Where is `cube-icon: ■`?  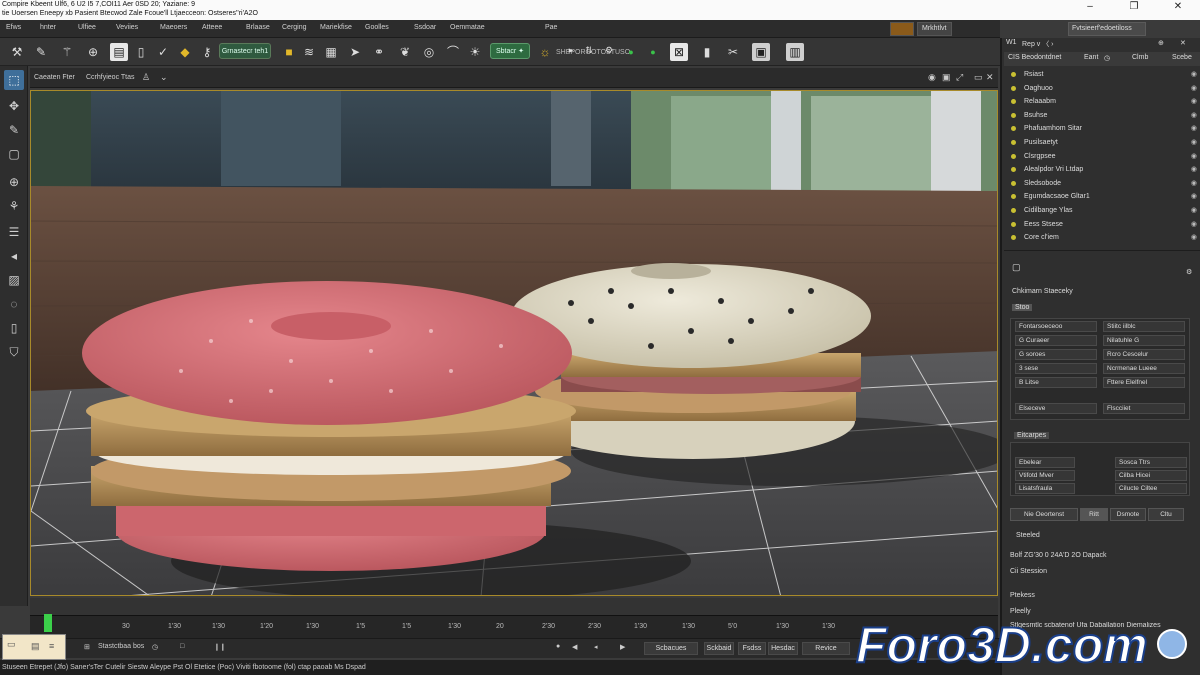
cube-icon: ■ is located at coordinates (289, 52).